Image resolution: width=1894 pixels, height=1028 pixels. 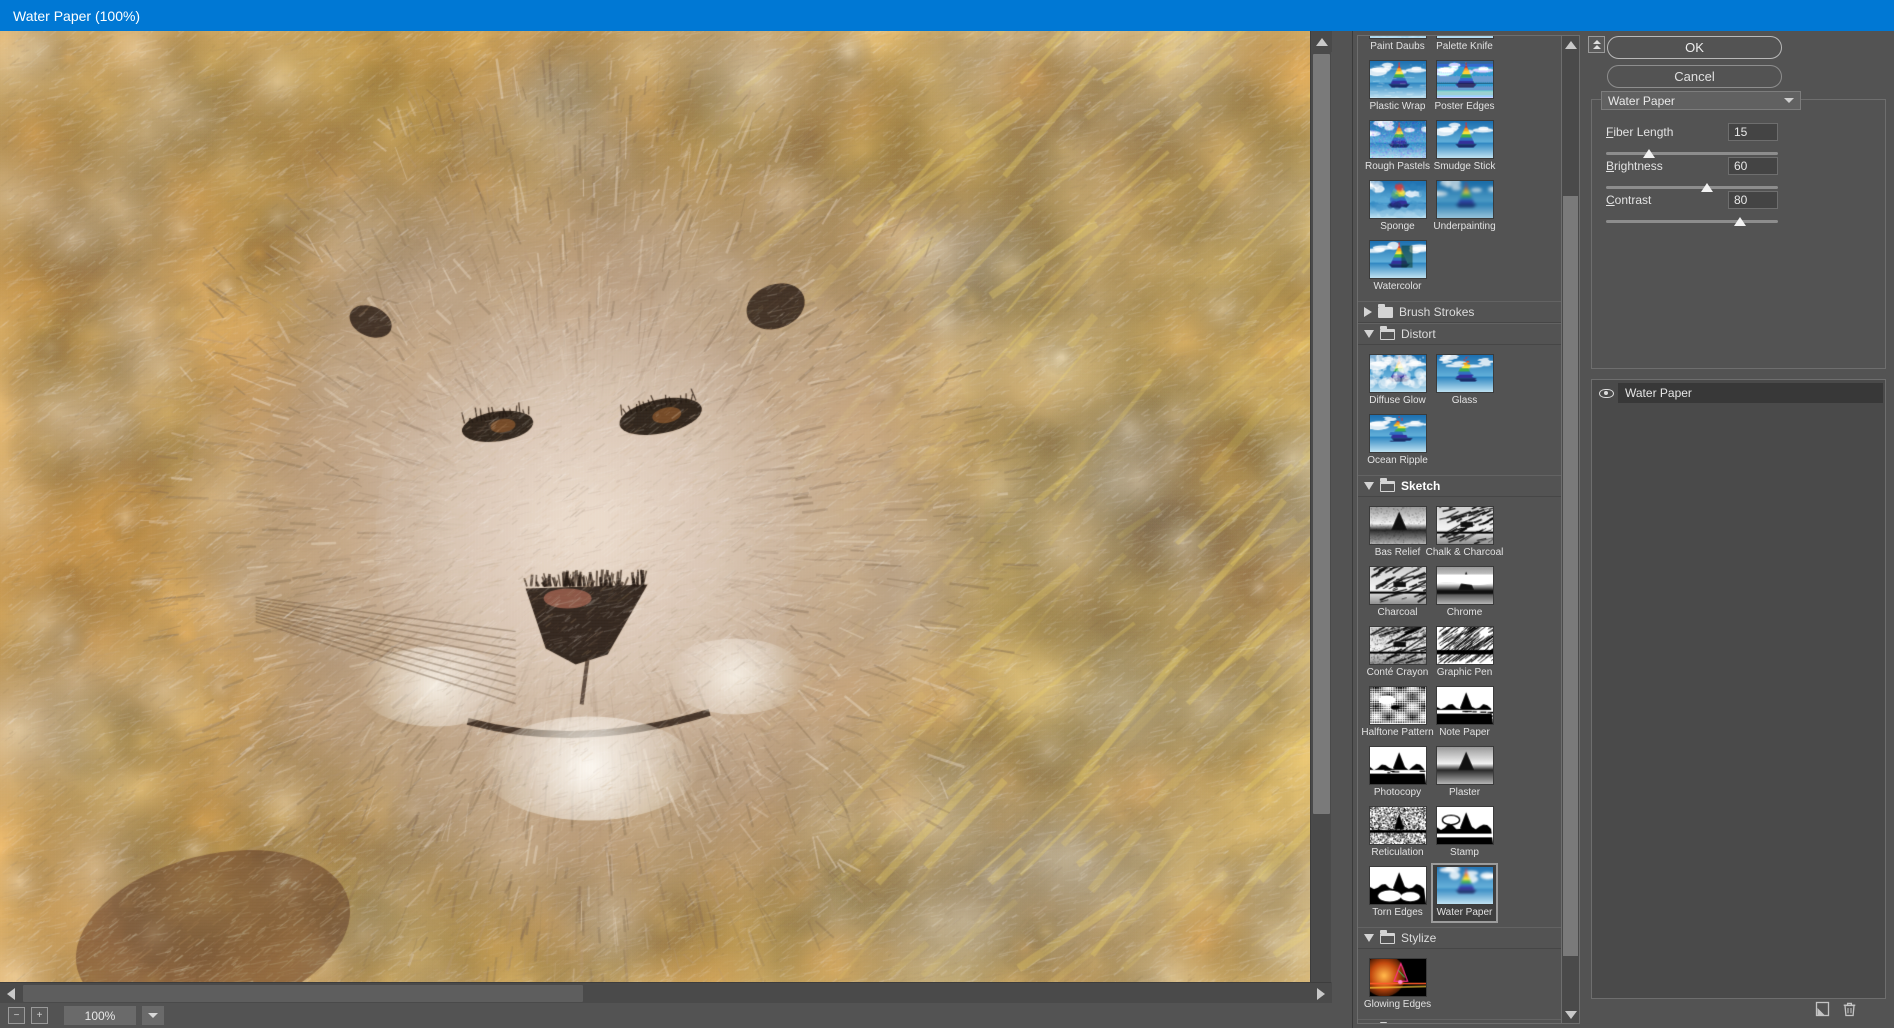 I want to click on filter-item-cont-crayon: Conté Crayon, so click(x=1397, y=653).